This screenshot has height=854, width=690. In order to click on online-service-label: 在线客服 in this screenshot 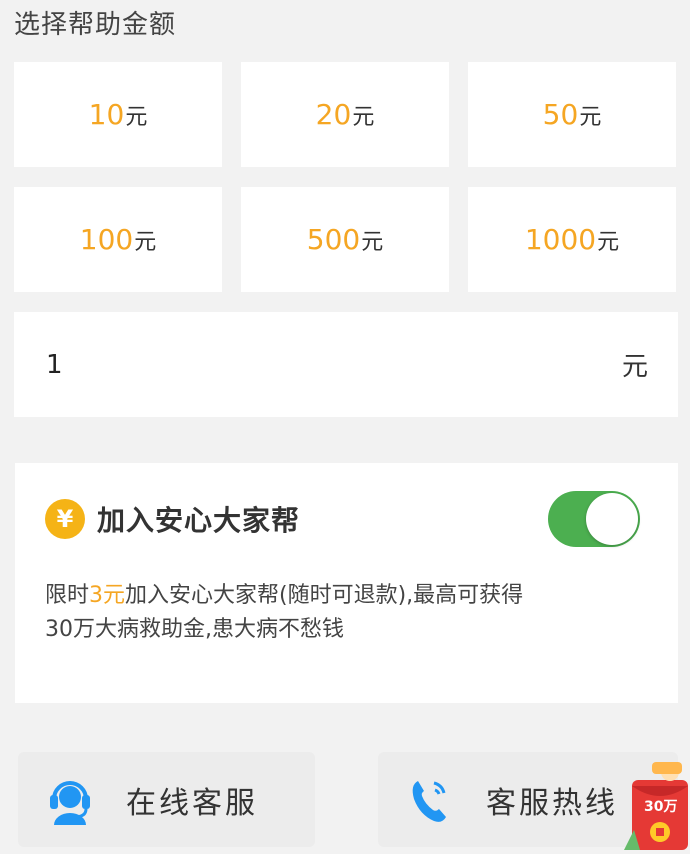, I will do `click(192, 803)`.